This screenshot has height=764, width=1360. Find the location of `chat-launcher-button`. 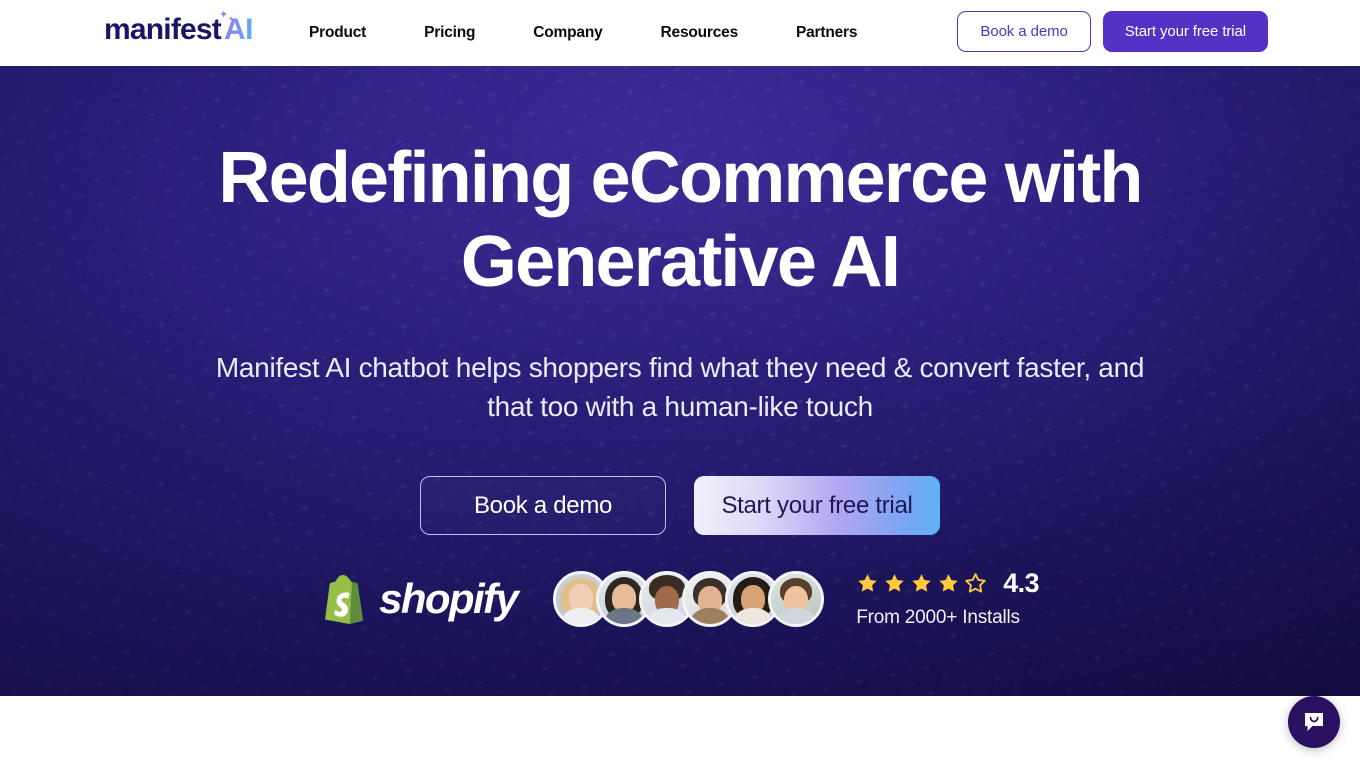

chat-launcher-button is located at coordinates (1314, 722).